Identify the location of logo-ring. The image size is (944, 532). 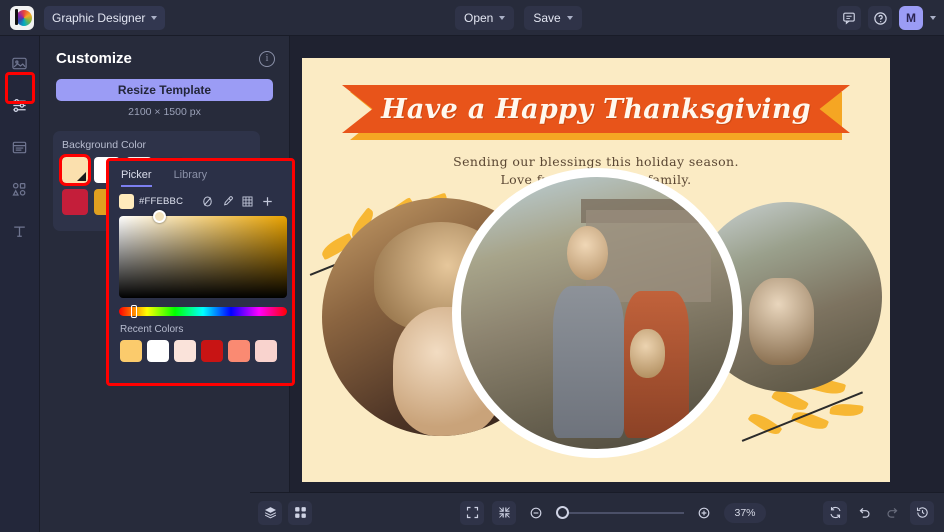
(24, 17).